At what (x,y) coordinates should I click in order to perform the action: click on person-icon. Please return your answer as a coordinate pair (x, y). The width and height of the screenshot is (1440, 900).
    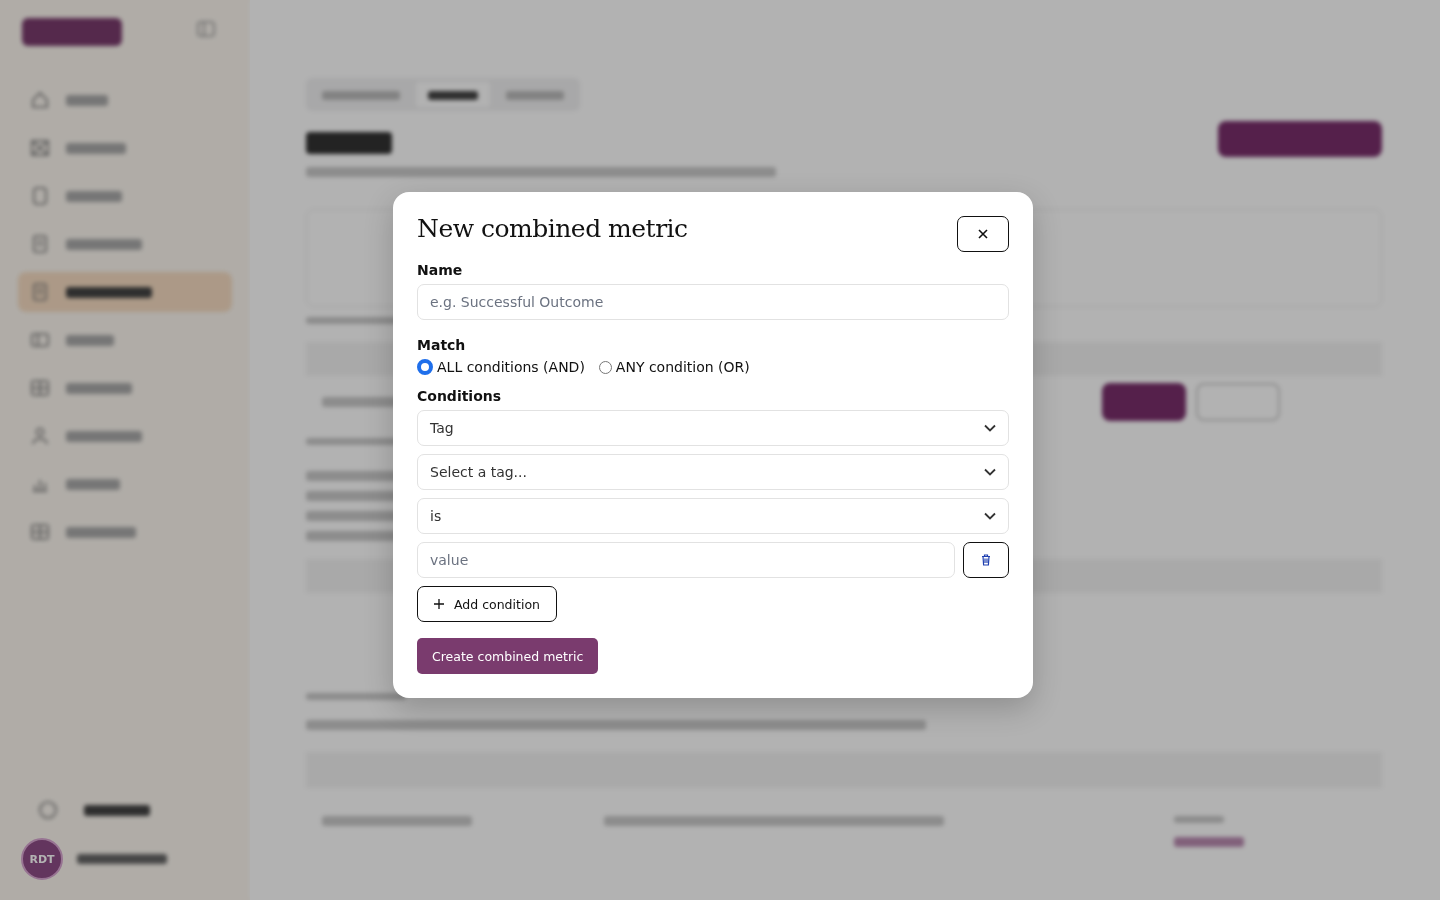
    Looking at the image, I should click on (40, 436).